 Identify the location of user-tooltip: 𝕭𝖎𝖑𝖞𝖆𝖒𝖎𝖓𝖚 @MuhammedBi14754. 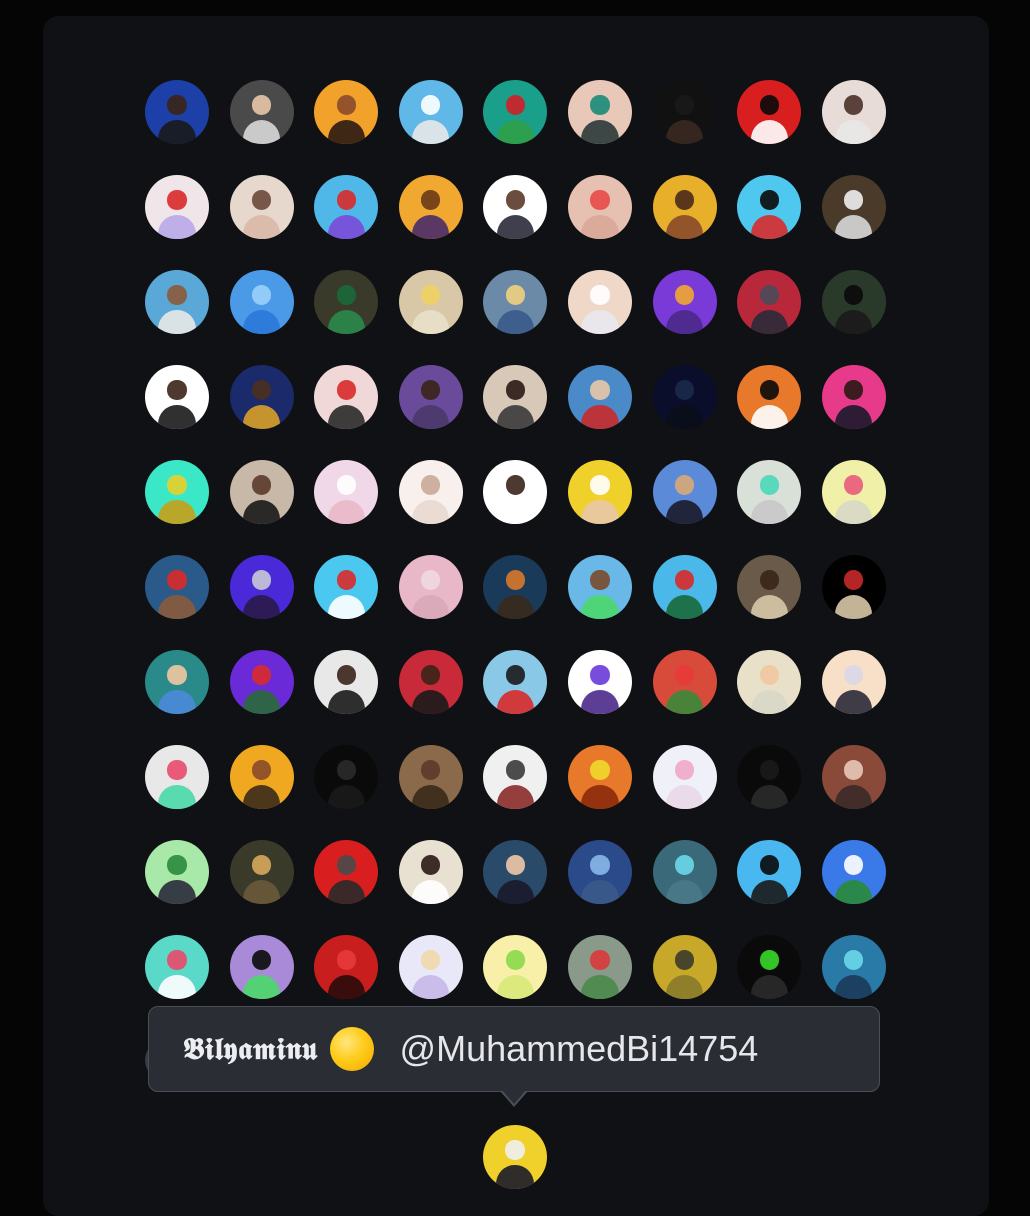
(514, 1049).